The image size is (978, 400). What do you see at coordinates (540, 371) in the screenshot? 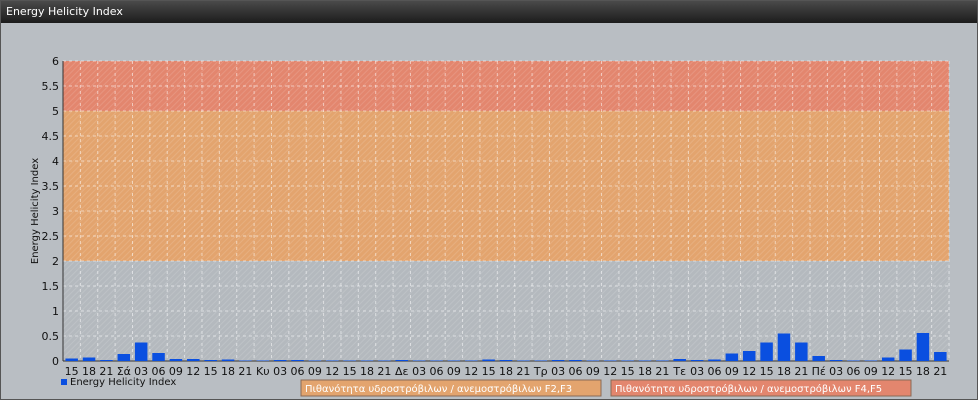
I see `x-tick-label: Τρ` at bounding box center [540, 371].